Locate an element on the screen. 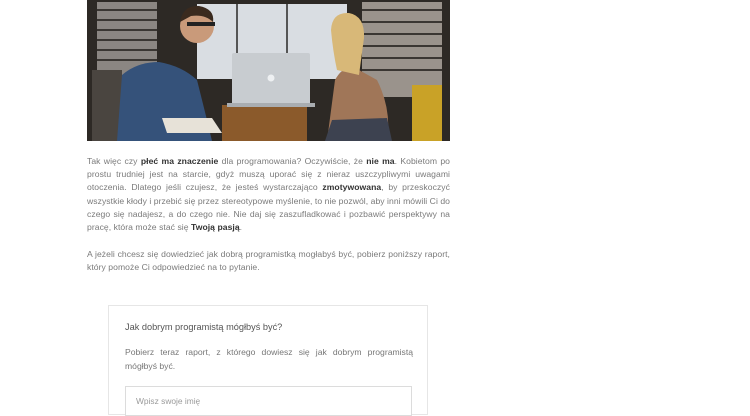 Image resolution: width=750 pixels, height=416 pixels. article-text: dla programowania? Oczywiście, że is located at coordinates (292, 161).